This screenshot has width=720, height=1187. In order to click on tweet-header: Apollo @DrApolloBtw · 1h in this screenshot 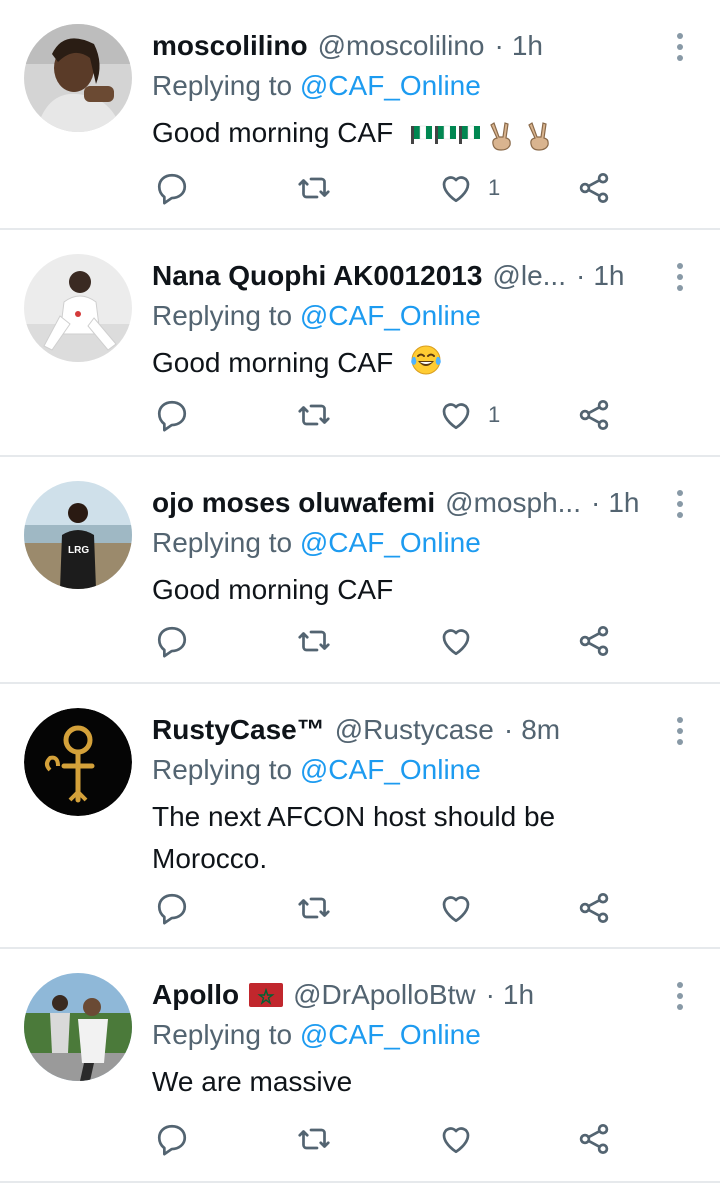, I will do `click(406, 995)`.